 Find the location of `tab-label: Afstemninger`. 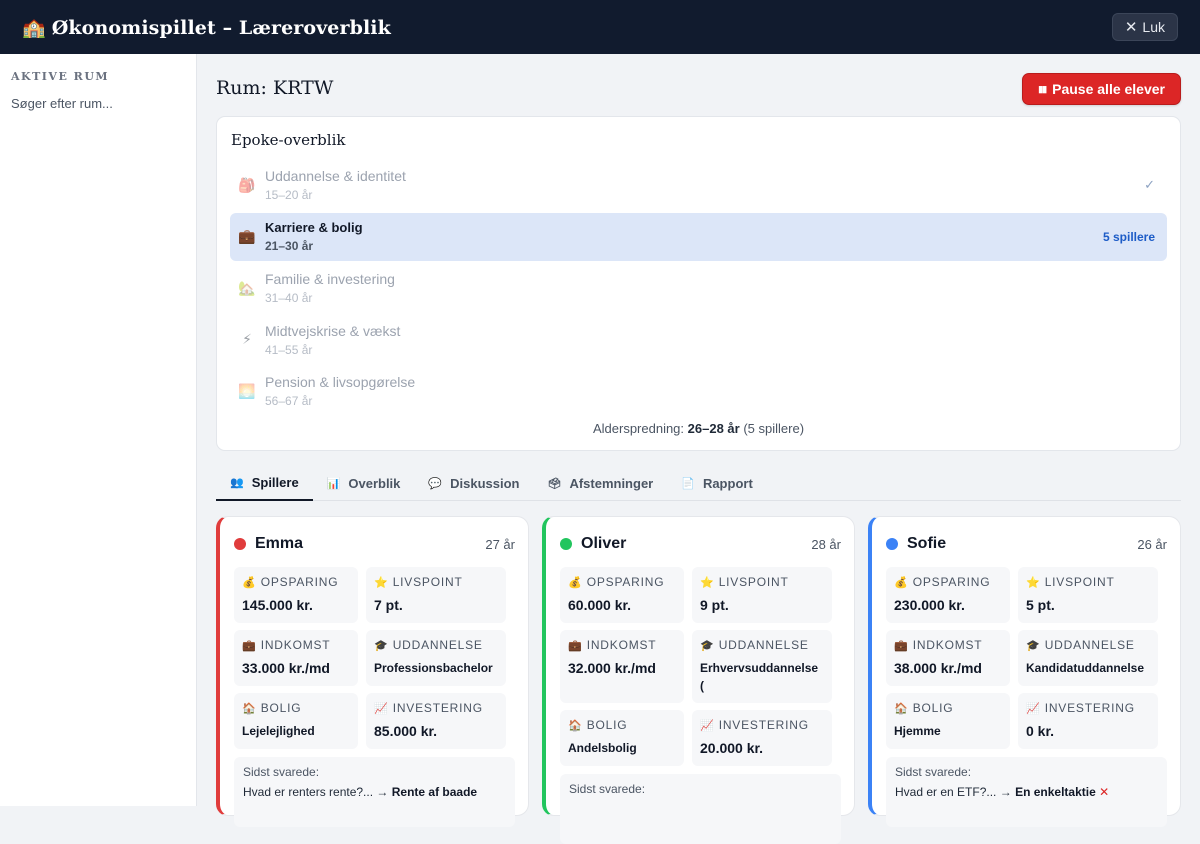

tab-label: Afstemninger is located at coordinates (611, 483).